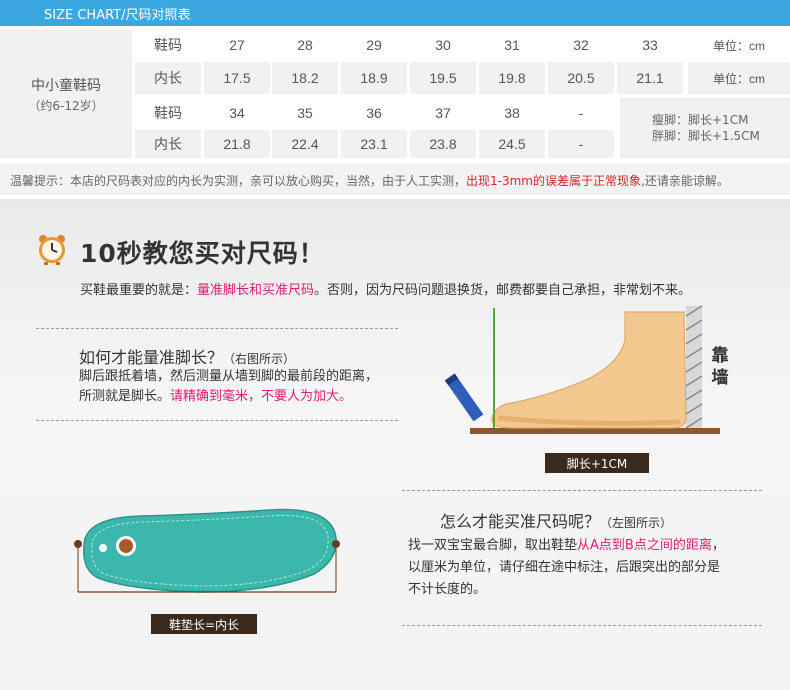 The height and width of the screenshot is (690, 790). What do you see at coordinates (66, 105) in the screenshot?
I see `age-range: （约6-12岁）` at bounding box center [66, 105].